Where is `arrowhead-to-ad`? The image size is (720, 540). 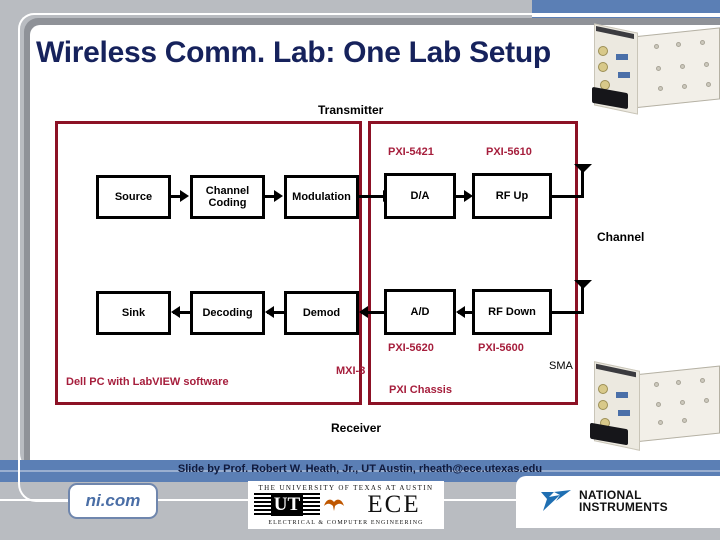 arrowhead-to-ad is located at coordinates (460, 312).